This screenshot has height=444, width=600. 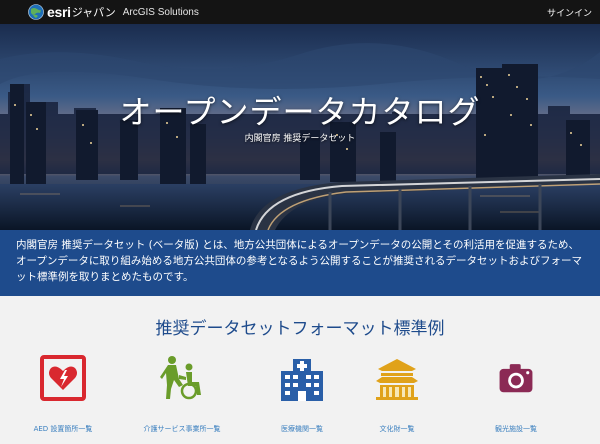 What do you see at coordinates (569, 12) in the screenshot?
I see `signin-link: サインイン` at bounding box center [569, 12].